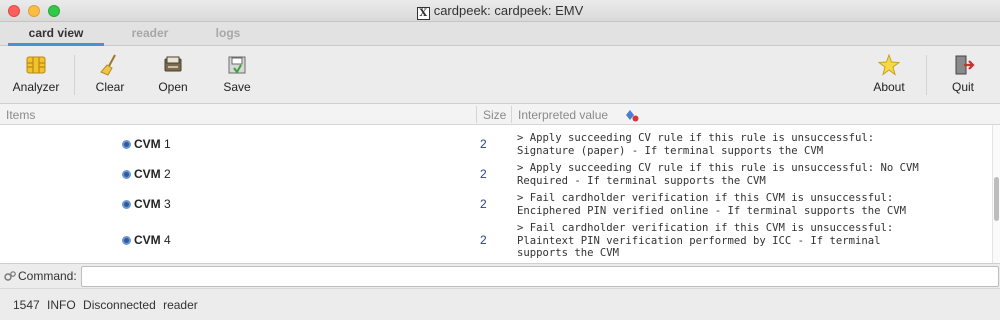 The height and width of the screenshot is (320, 1000). What do you see at coordinates (105, 305) in the screenshot?
I see `status-message: 1547 INFO Disconnected reader` at bounding box center [105, 305].